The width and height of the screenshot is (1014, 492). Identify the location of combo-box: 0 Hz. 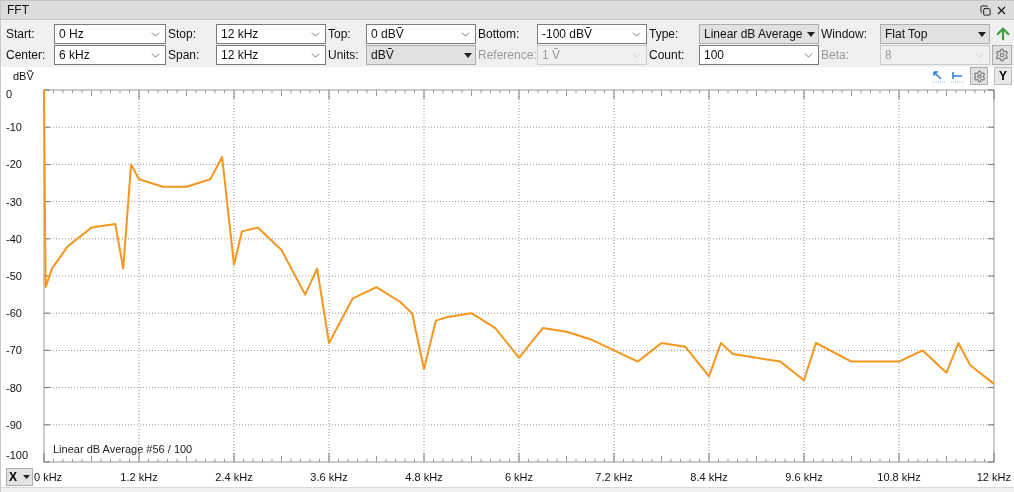
(110, 34).